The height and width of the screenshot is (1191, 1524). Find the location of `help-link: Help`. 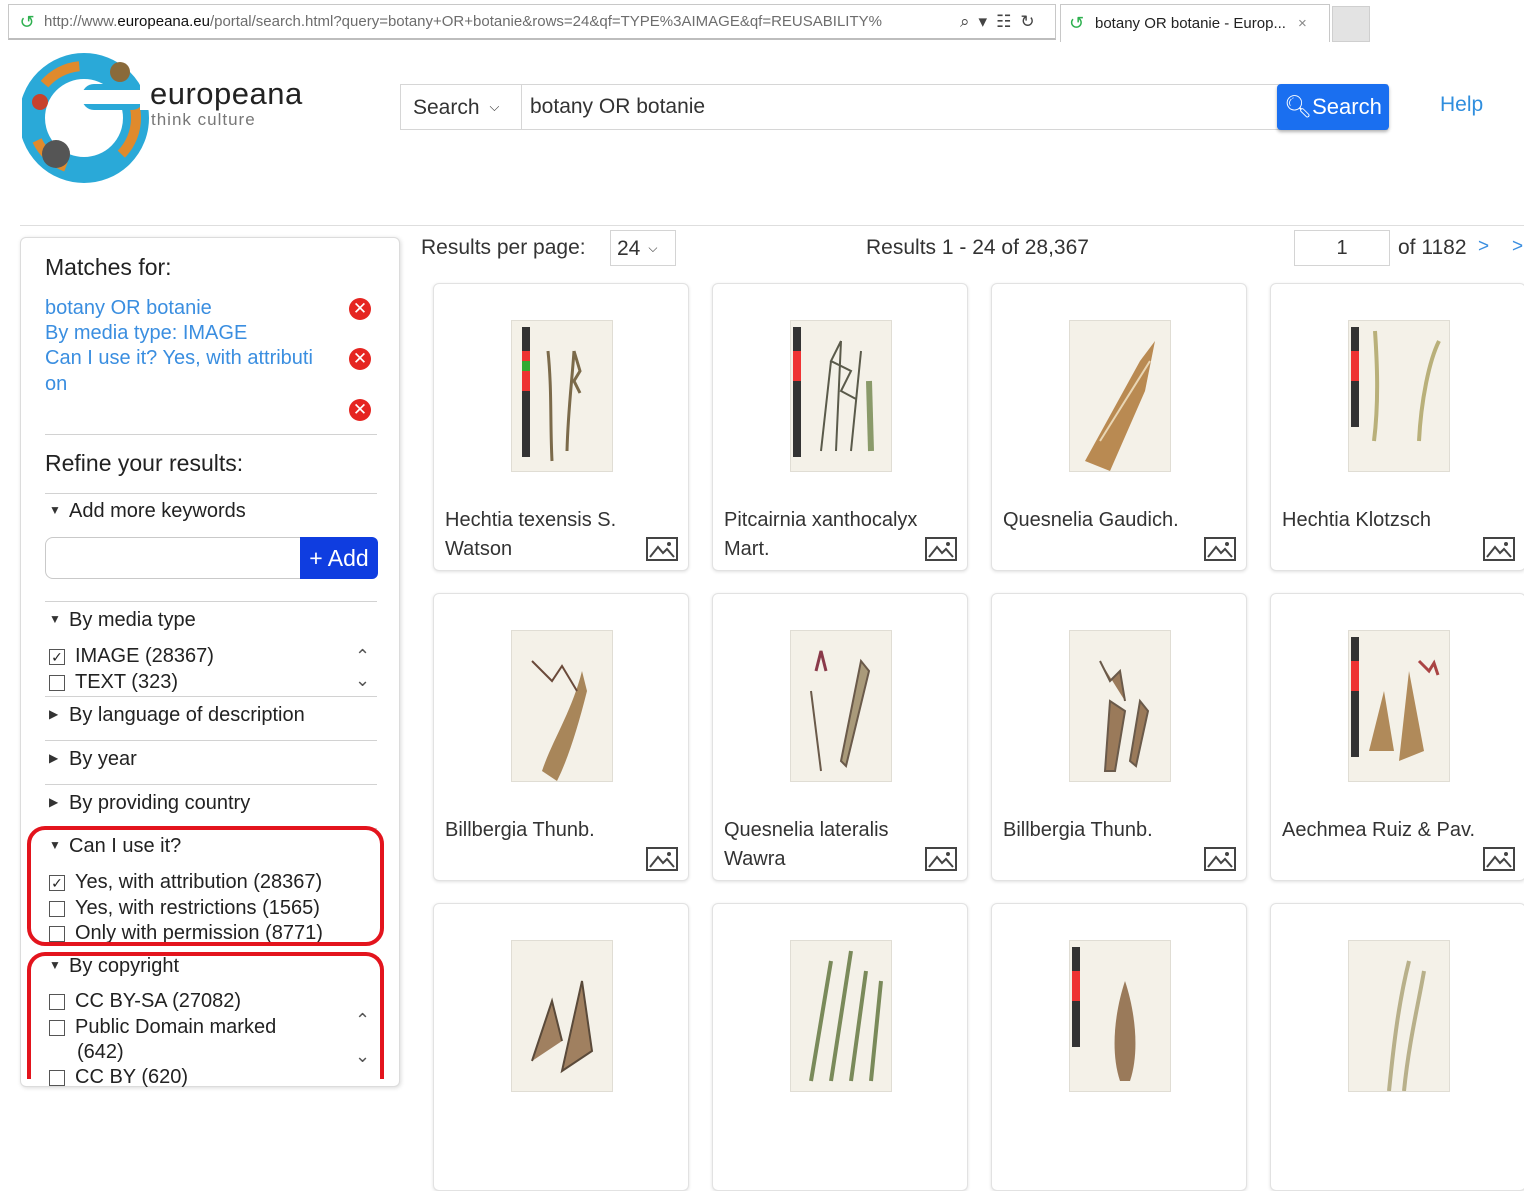

help-link: Help is located at coordinates (1461, 105).